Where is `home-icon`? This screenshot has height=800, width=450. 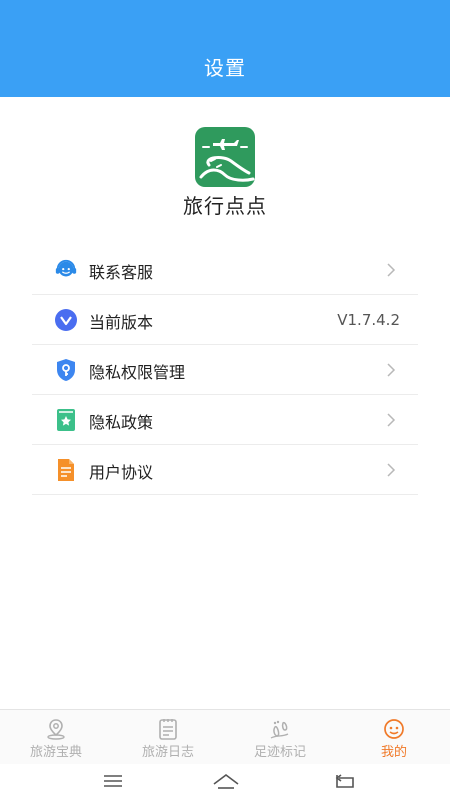
home-icon is located at coordinates (225, 781).